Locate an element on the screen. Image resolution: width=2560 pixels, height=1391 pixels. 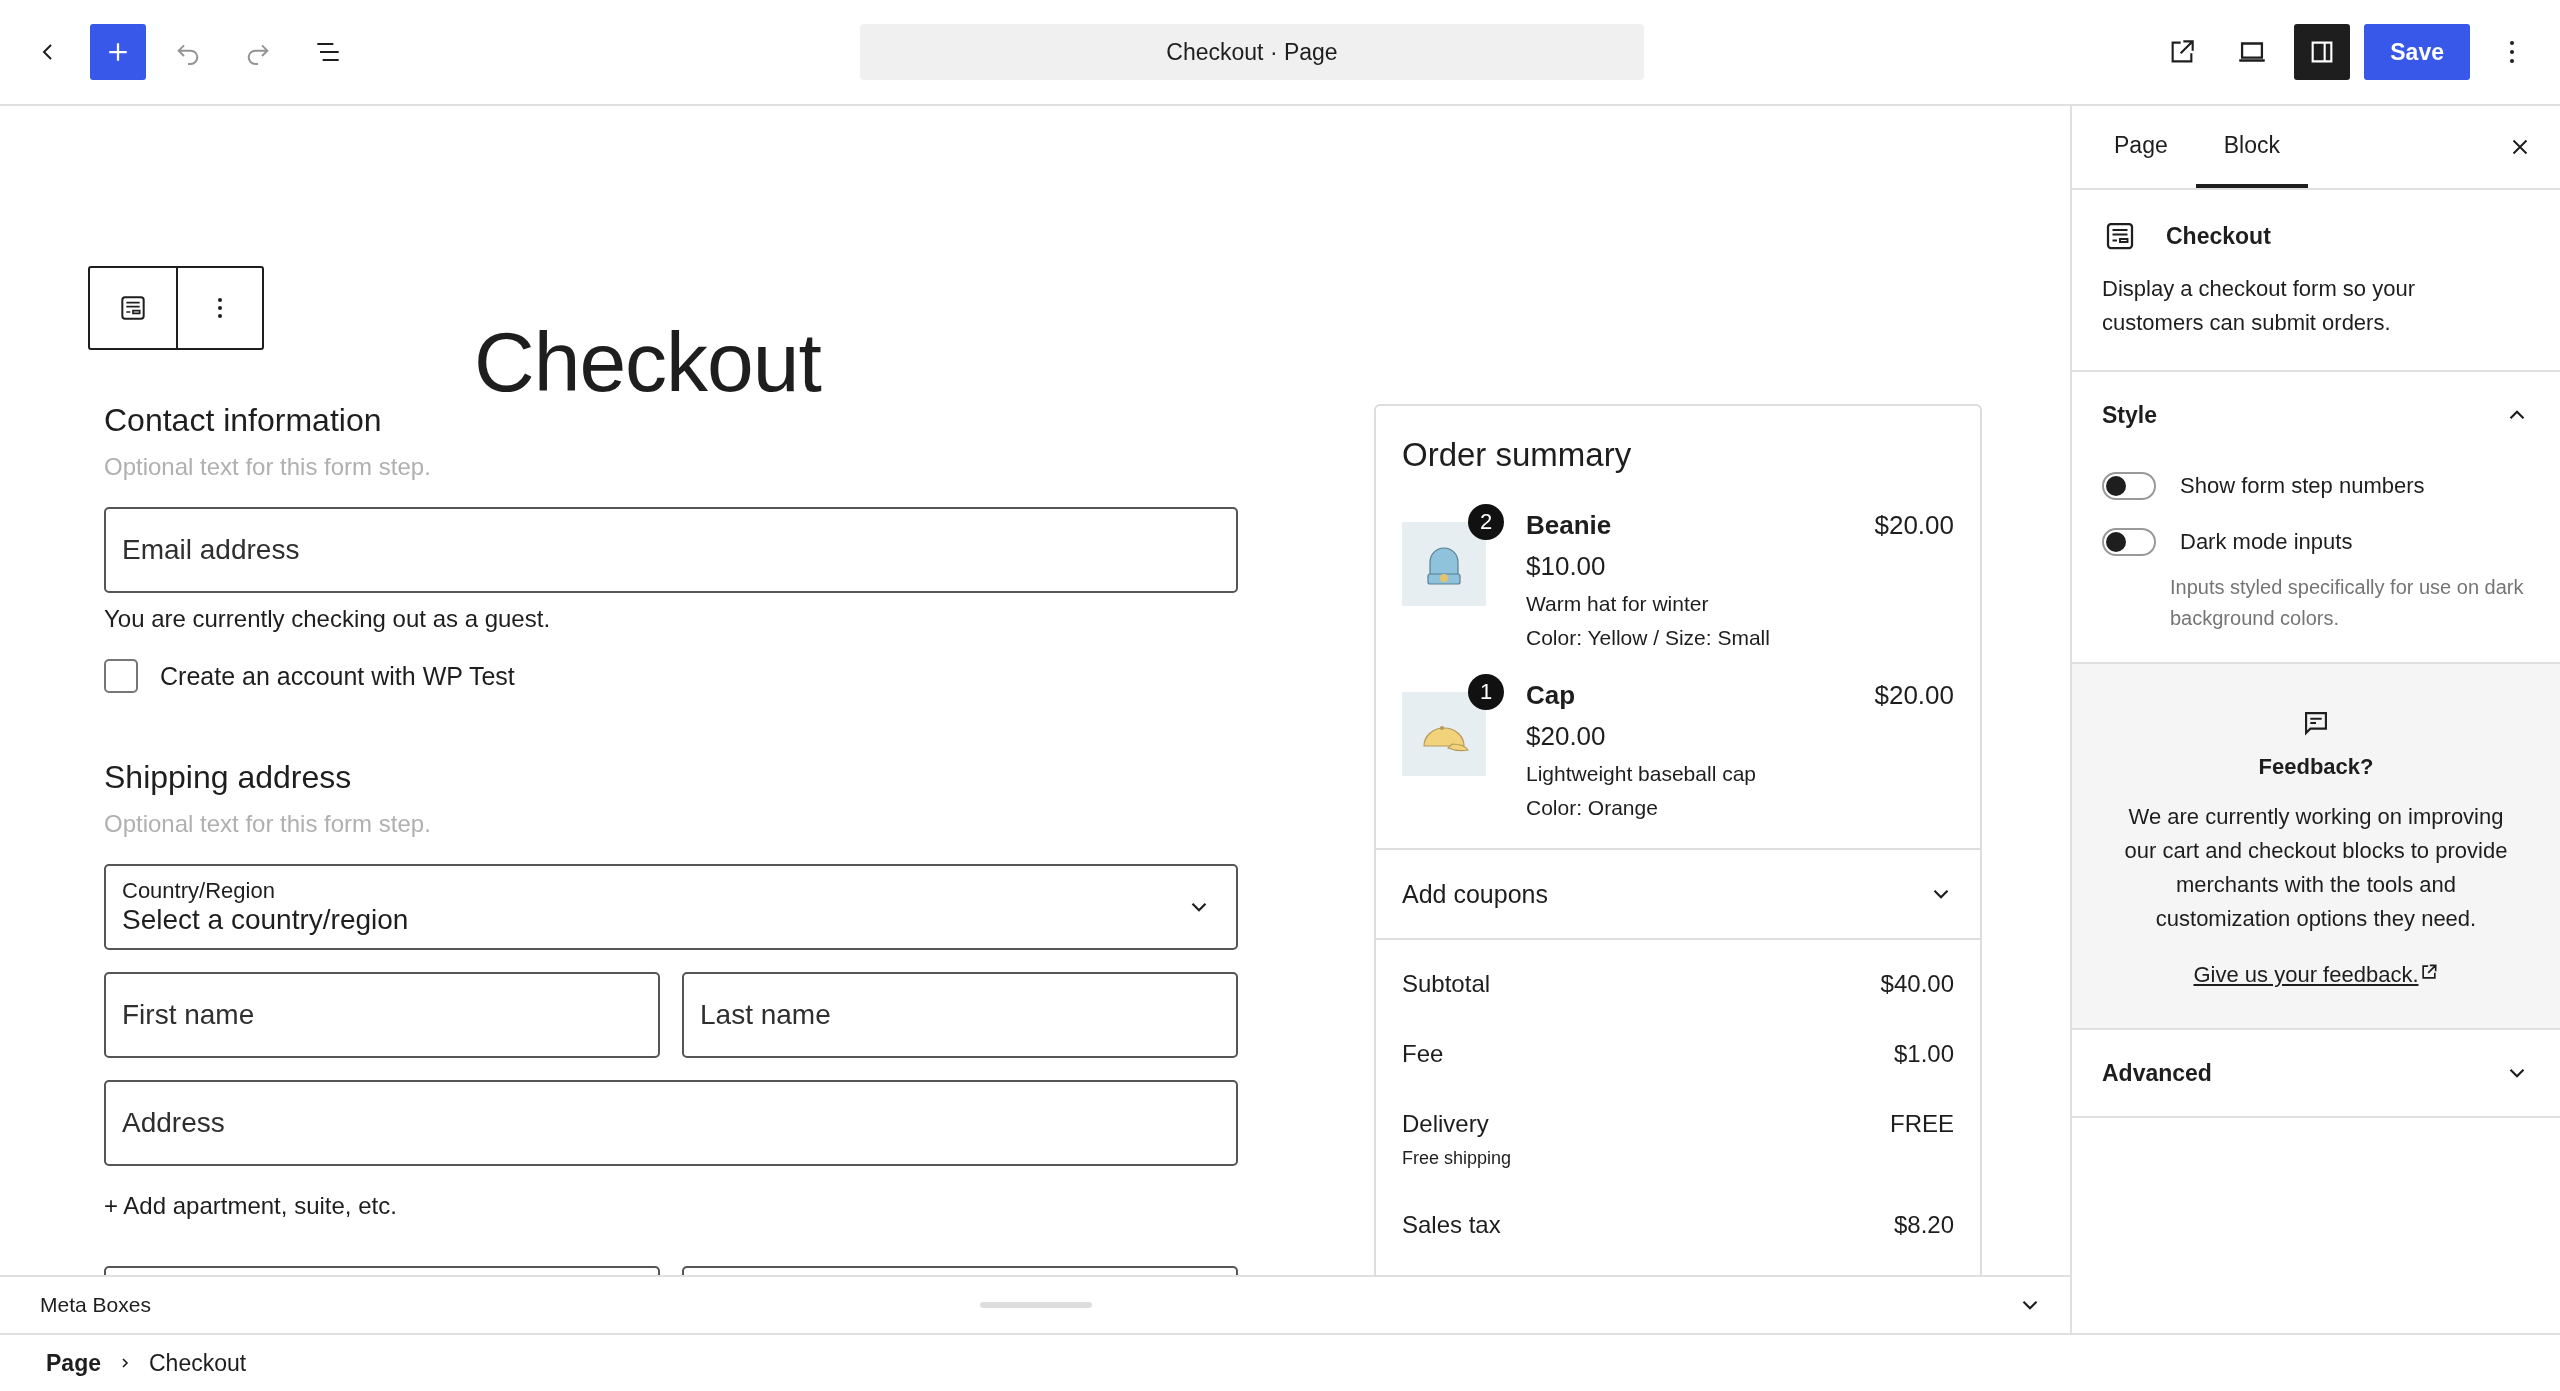
product-description: Lightweight baseball cap is located at coordinates (1641, 774).